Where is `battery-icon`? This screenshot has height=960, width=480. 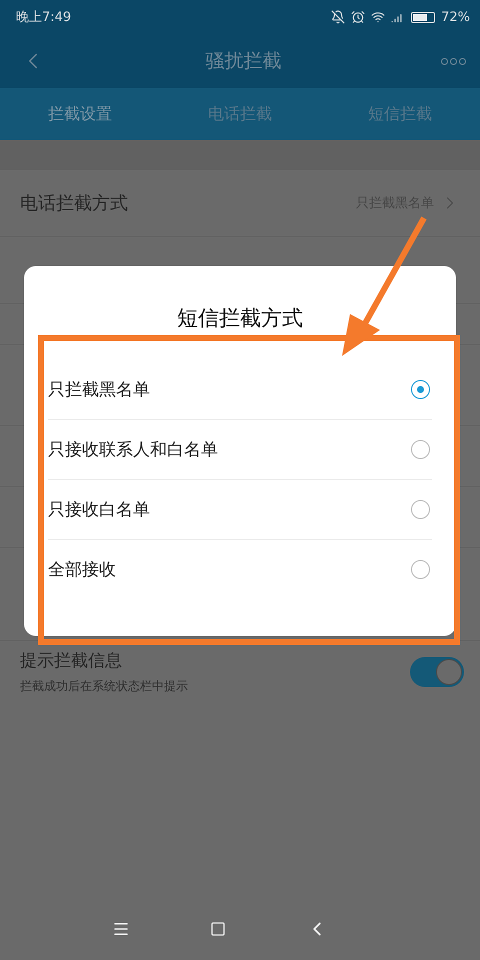
battery-icon is located at coordinates (423, 17).